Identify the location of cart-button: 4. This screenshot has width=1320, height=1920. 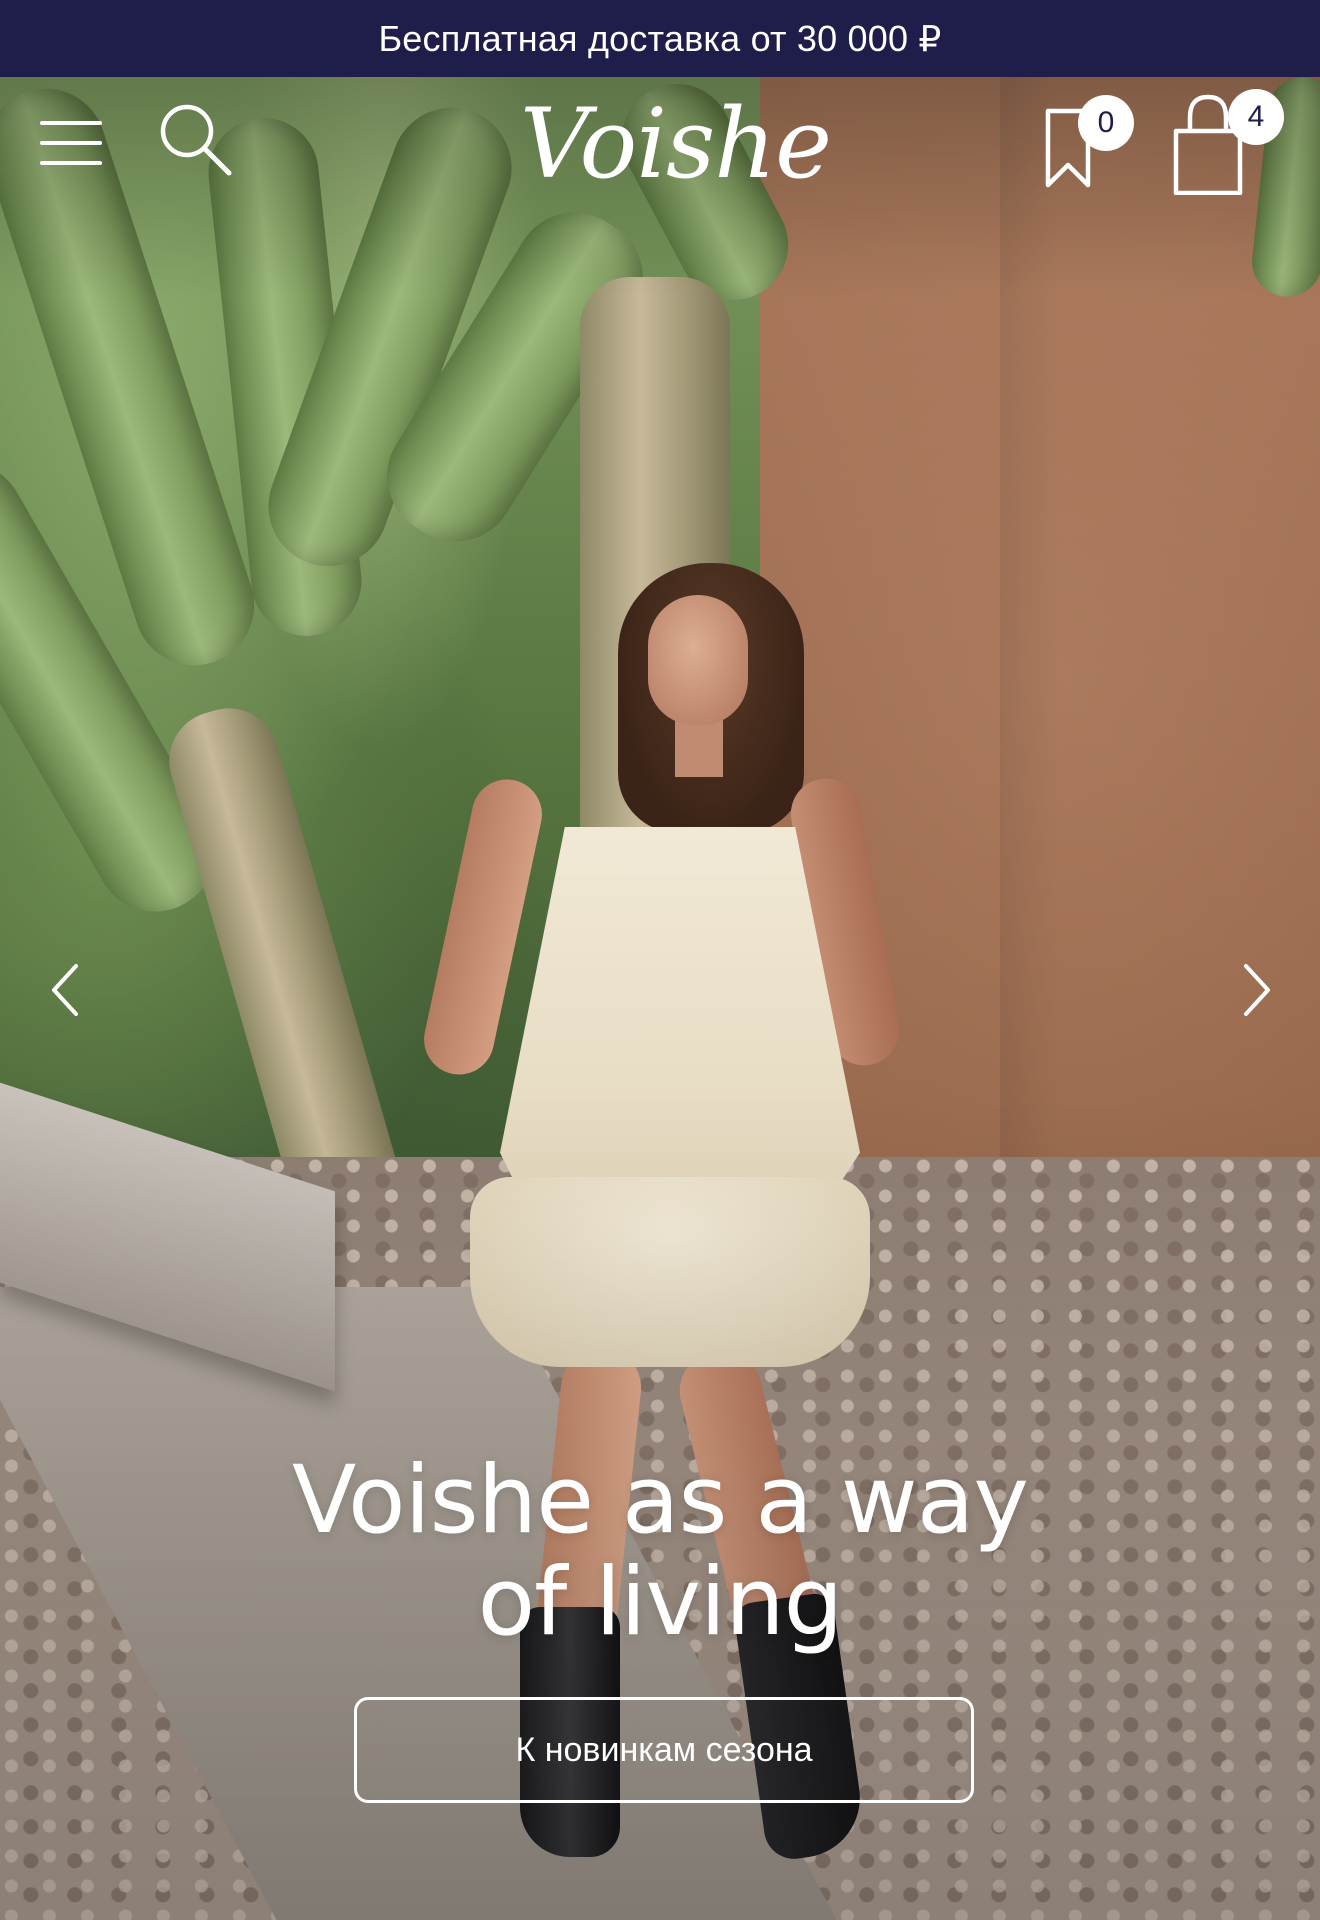
(1228, 142).